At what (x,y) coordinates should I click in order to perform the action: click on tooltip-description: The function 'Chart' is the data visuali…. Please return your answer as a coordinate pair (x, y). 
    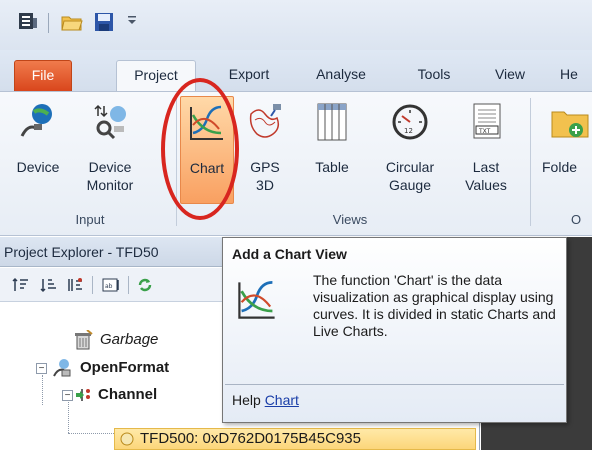
    Looking at the image, I should click on (434, 305).